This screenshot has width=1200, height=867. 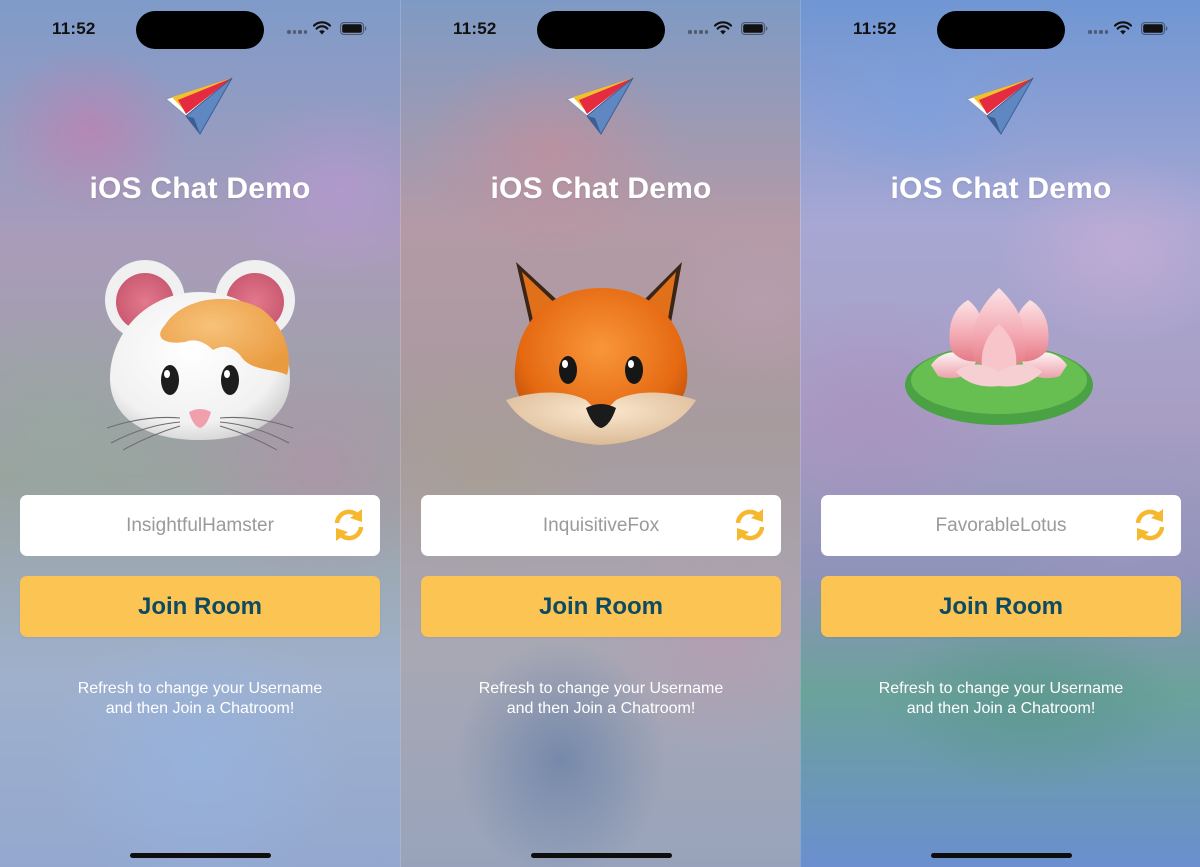 What do you see at coordinates (601, 353) in the screenshot?
I see `fox-face-icon` at bounding box center [601, 353].